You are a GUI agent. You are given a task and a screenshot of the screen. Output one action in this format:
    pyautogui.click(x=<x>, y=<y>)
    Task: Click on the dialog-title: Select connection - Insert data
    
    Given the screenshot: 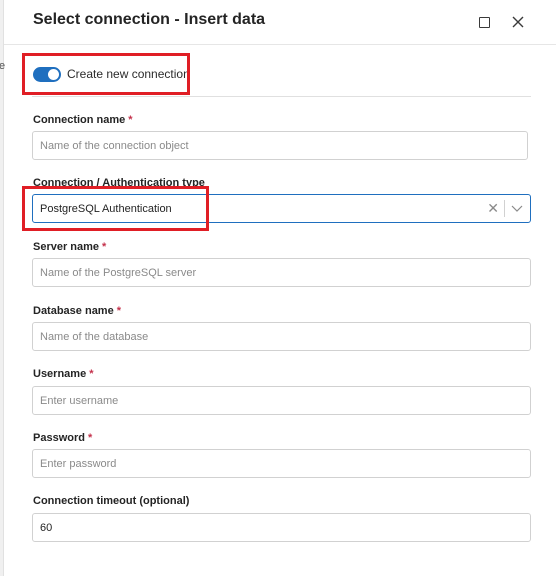 What is the action you would take?
    pyautogui.click(x=149, y=19)
    